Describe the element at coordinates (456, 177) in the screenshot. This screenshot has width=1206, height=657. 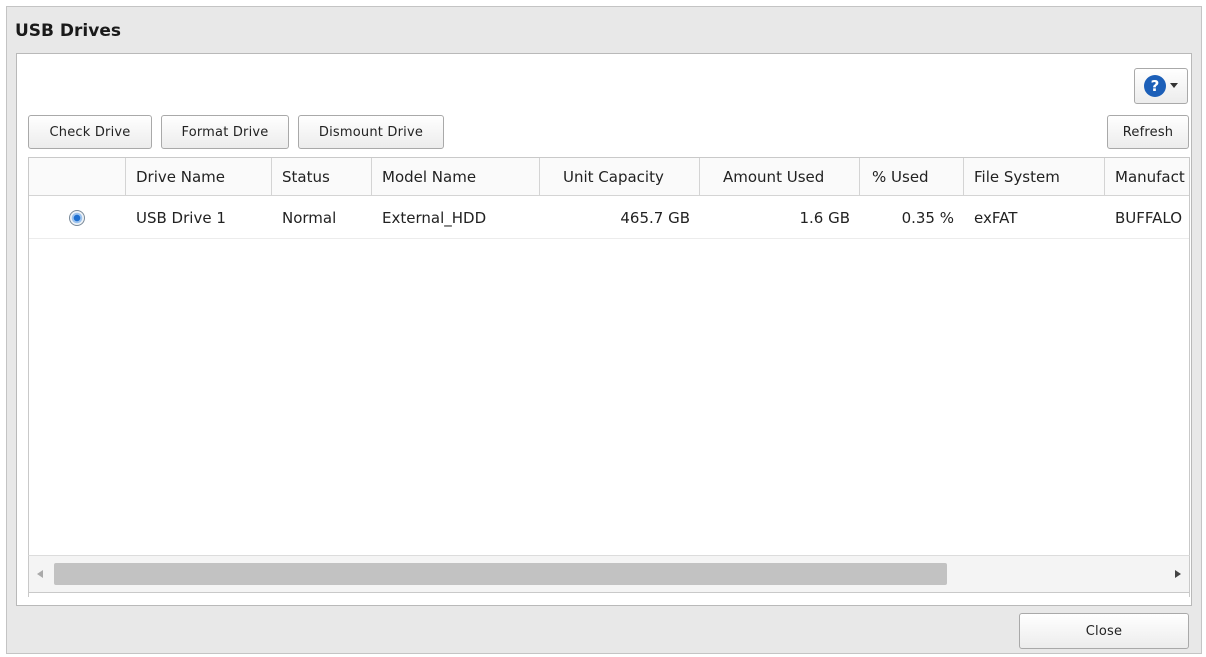
I see `column-model-name: Model Name` at that location.